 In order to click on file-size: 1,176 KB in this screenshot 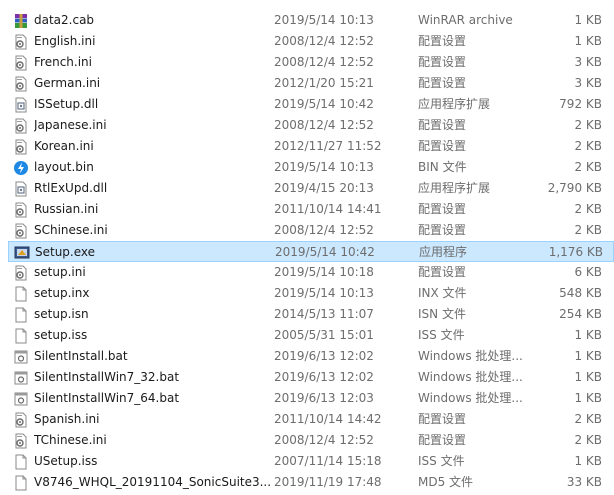, I will do `click(575, 252)`.